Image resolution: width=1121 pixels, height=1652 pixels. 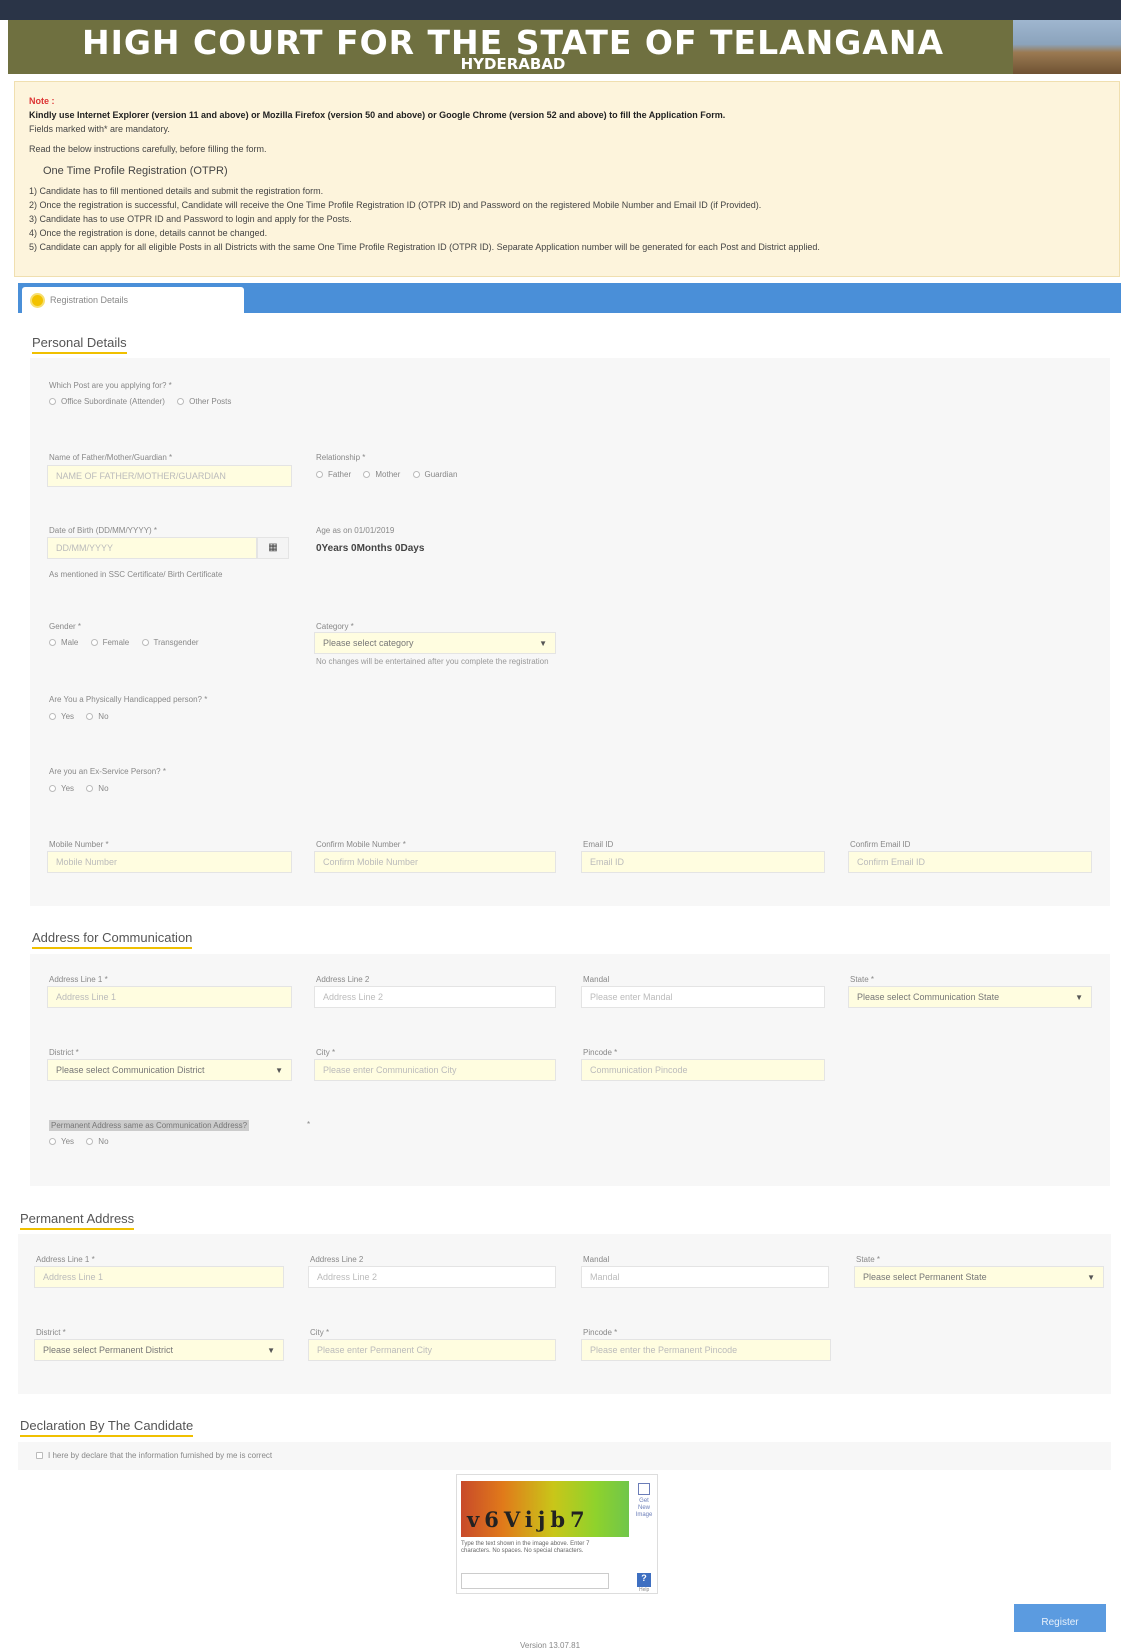 I want to click on communication-address-title: Address for Communication, so click(x=112, y=939).